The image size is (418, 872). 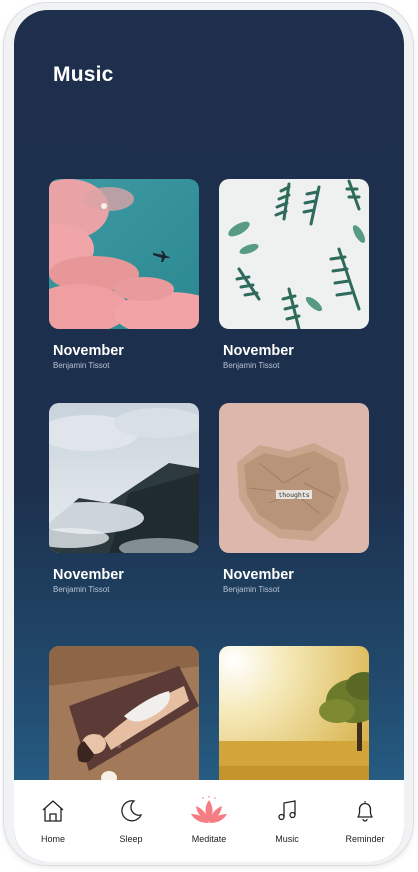 I want to click on tab-label: Sleep, so click(x=131, y=839).